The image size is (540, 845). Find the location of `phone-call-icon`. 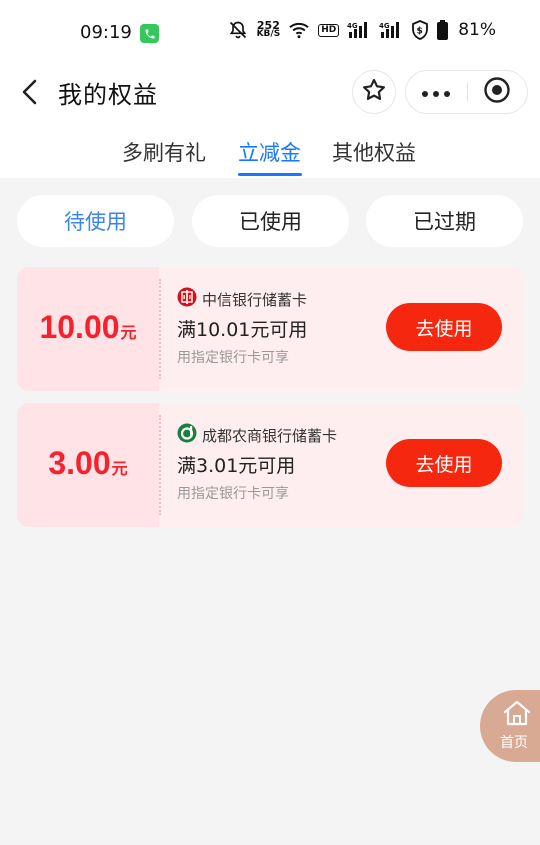

phone-call-icon is located at coordinates (149, 33).